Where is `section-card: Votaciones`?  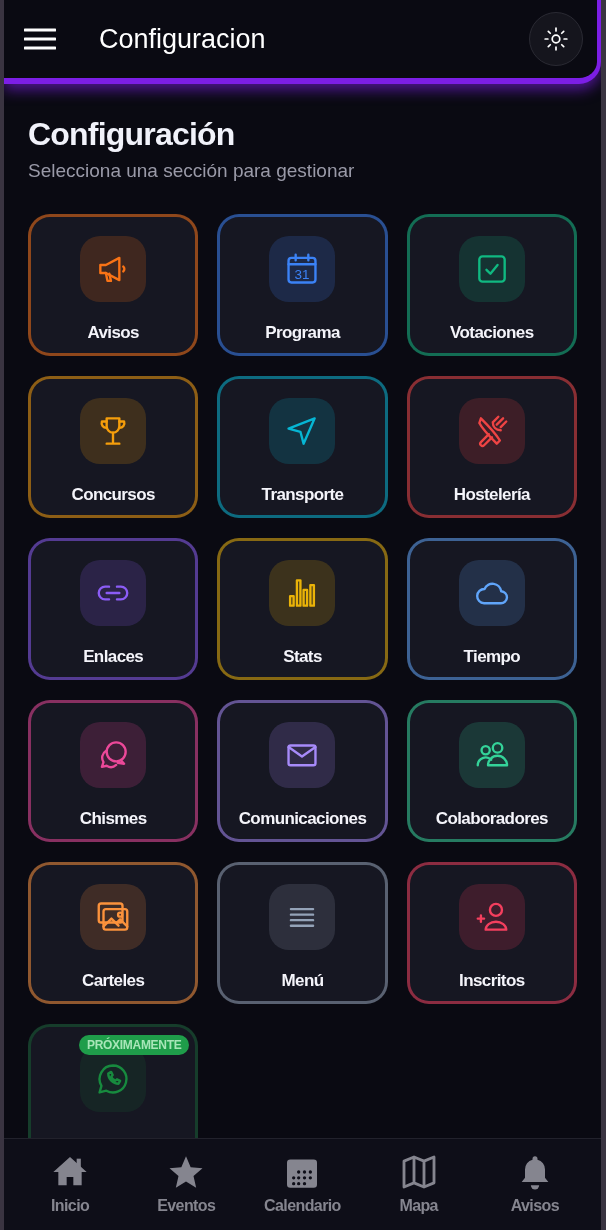
section-card: Votaciones is located at coordinates (491, 285).